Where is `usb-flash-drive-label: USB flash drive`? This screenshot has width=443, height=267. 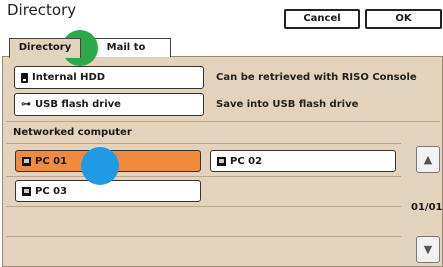
usb-flash-drive-label: USB flash drive is located at coordinates (78, 104).